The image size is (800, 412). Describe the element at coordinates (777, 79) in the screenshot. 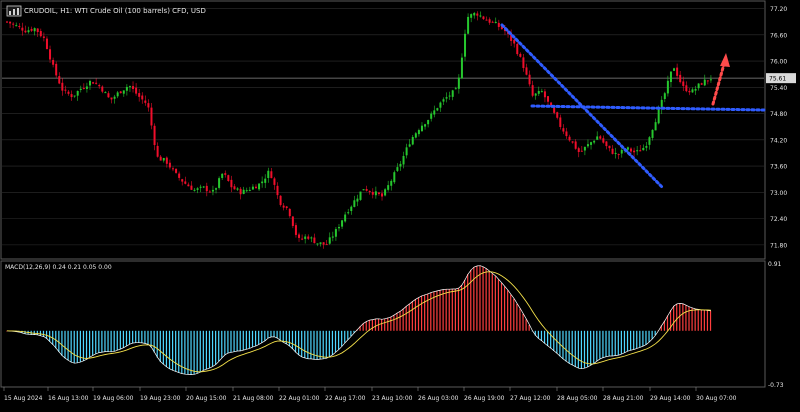

I see `current-price-label: 75.61` at that location.